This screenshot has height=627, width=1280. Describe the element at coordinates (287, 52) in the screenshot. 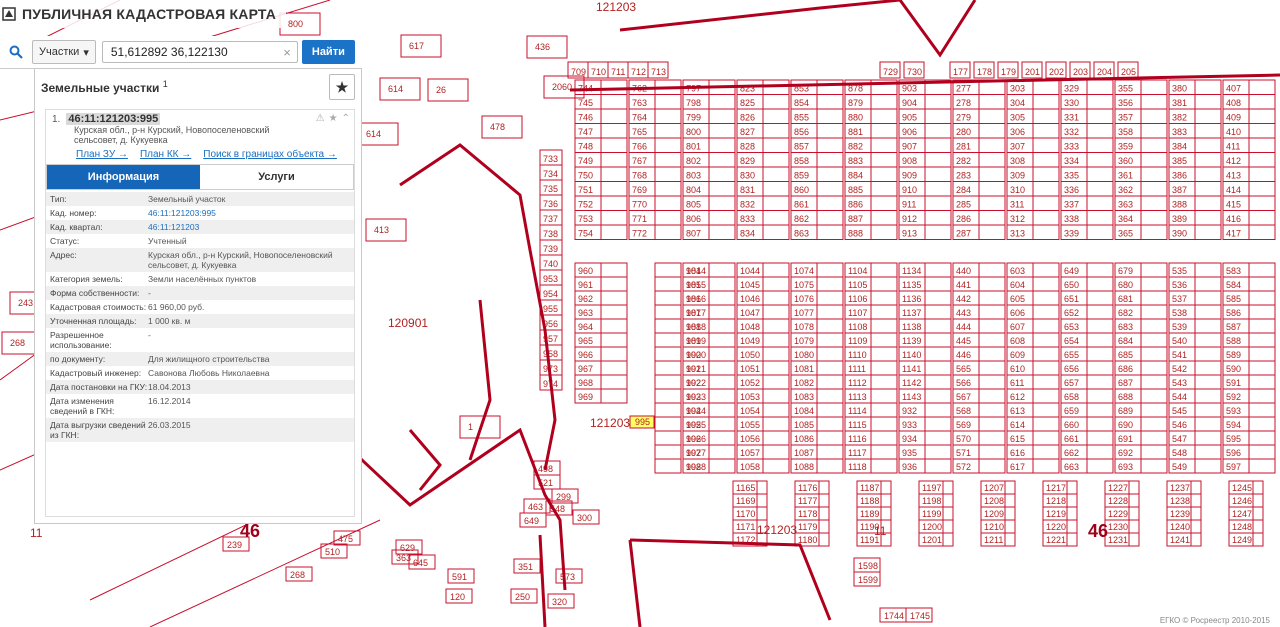

I see `clear-icon: ×` at that location.